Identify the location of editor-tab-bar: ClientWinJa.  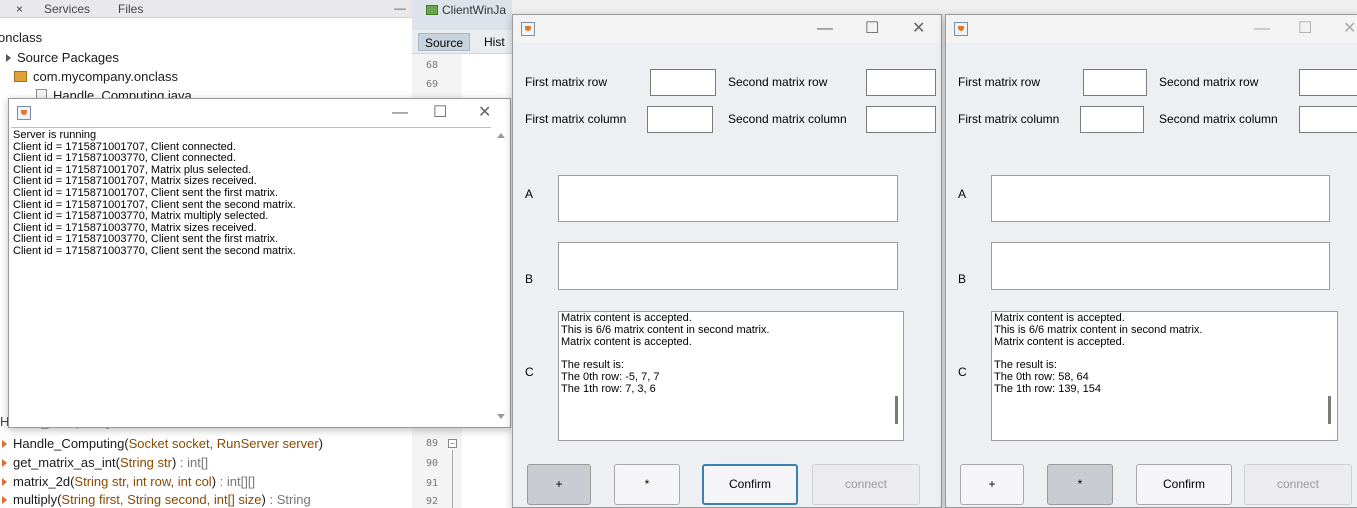
(462, 15).